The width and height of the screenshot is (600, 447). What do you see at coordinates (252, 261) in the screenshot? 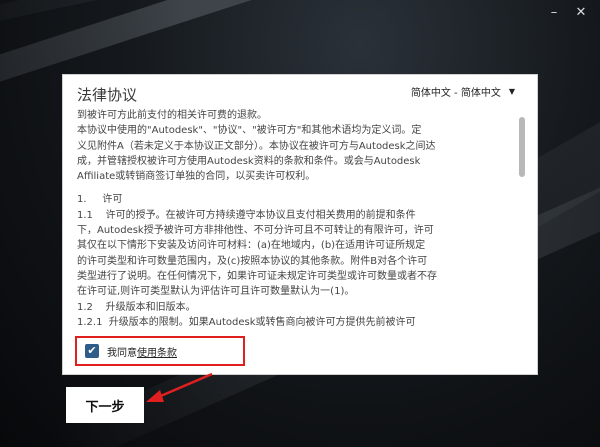
I see `license-line: 的许可类型和许可数量范围内，及(c)按照本协议的其他条款。附件B对各个许可` at bounding box center [252, 261].